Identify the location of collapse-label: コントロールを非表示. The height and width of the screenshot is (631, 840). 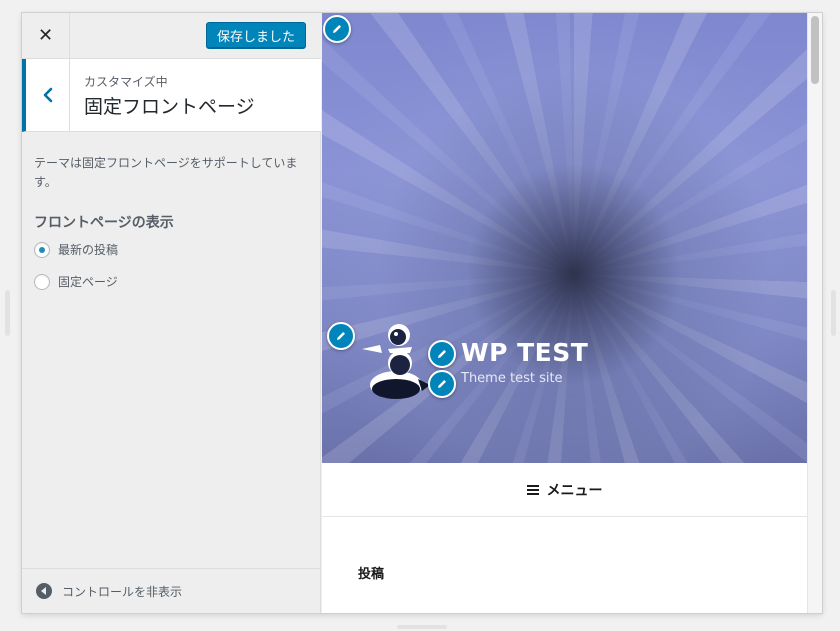
(122, 591).